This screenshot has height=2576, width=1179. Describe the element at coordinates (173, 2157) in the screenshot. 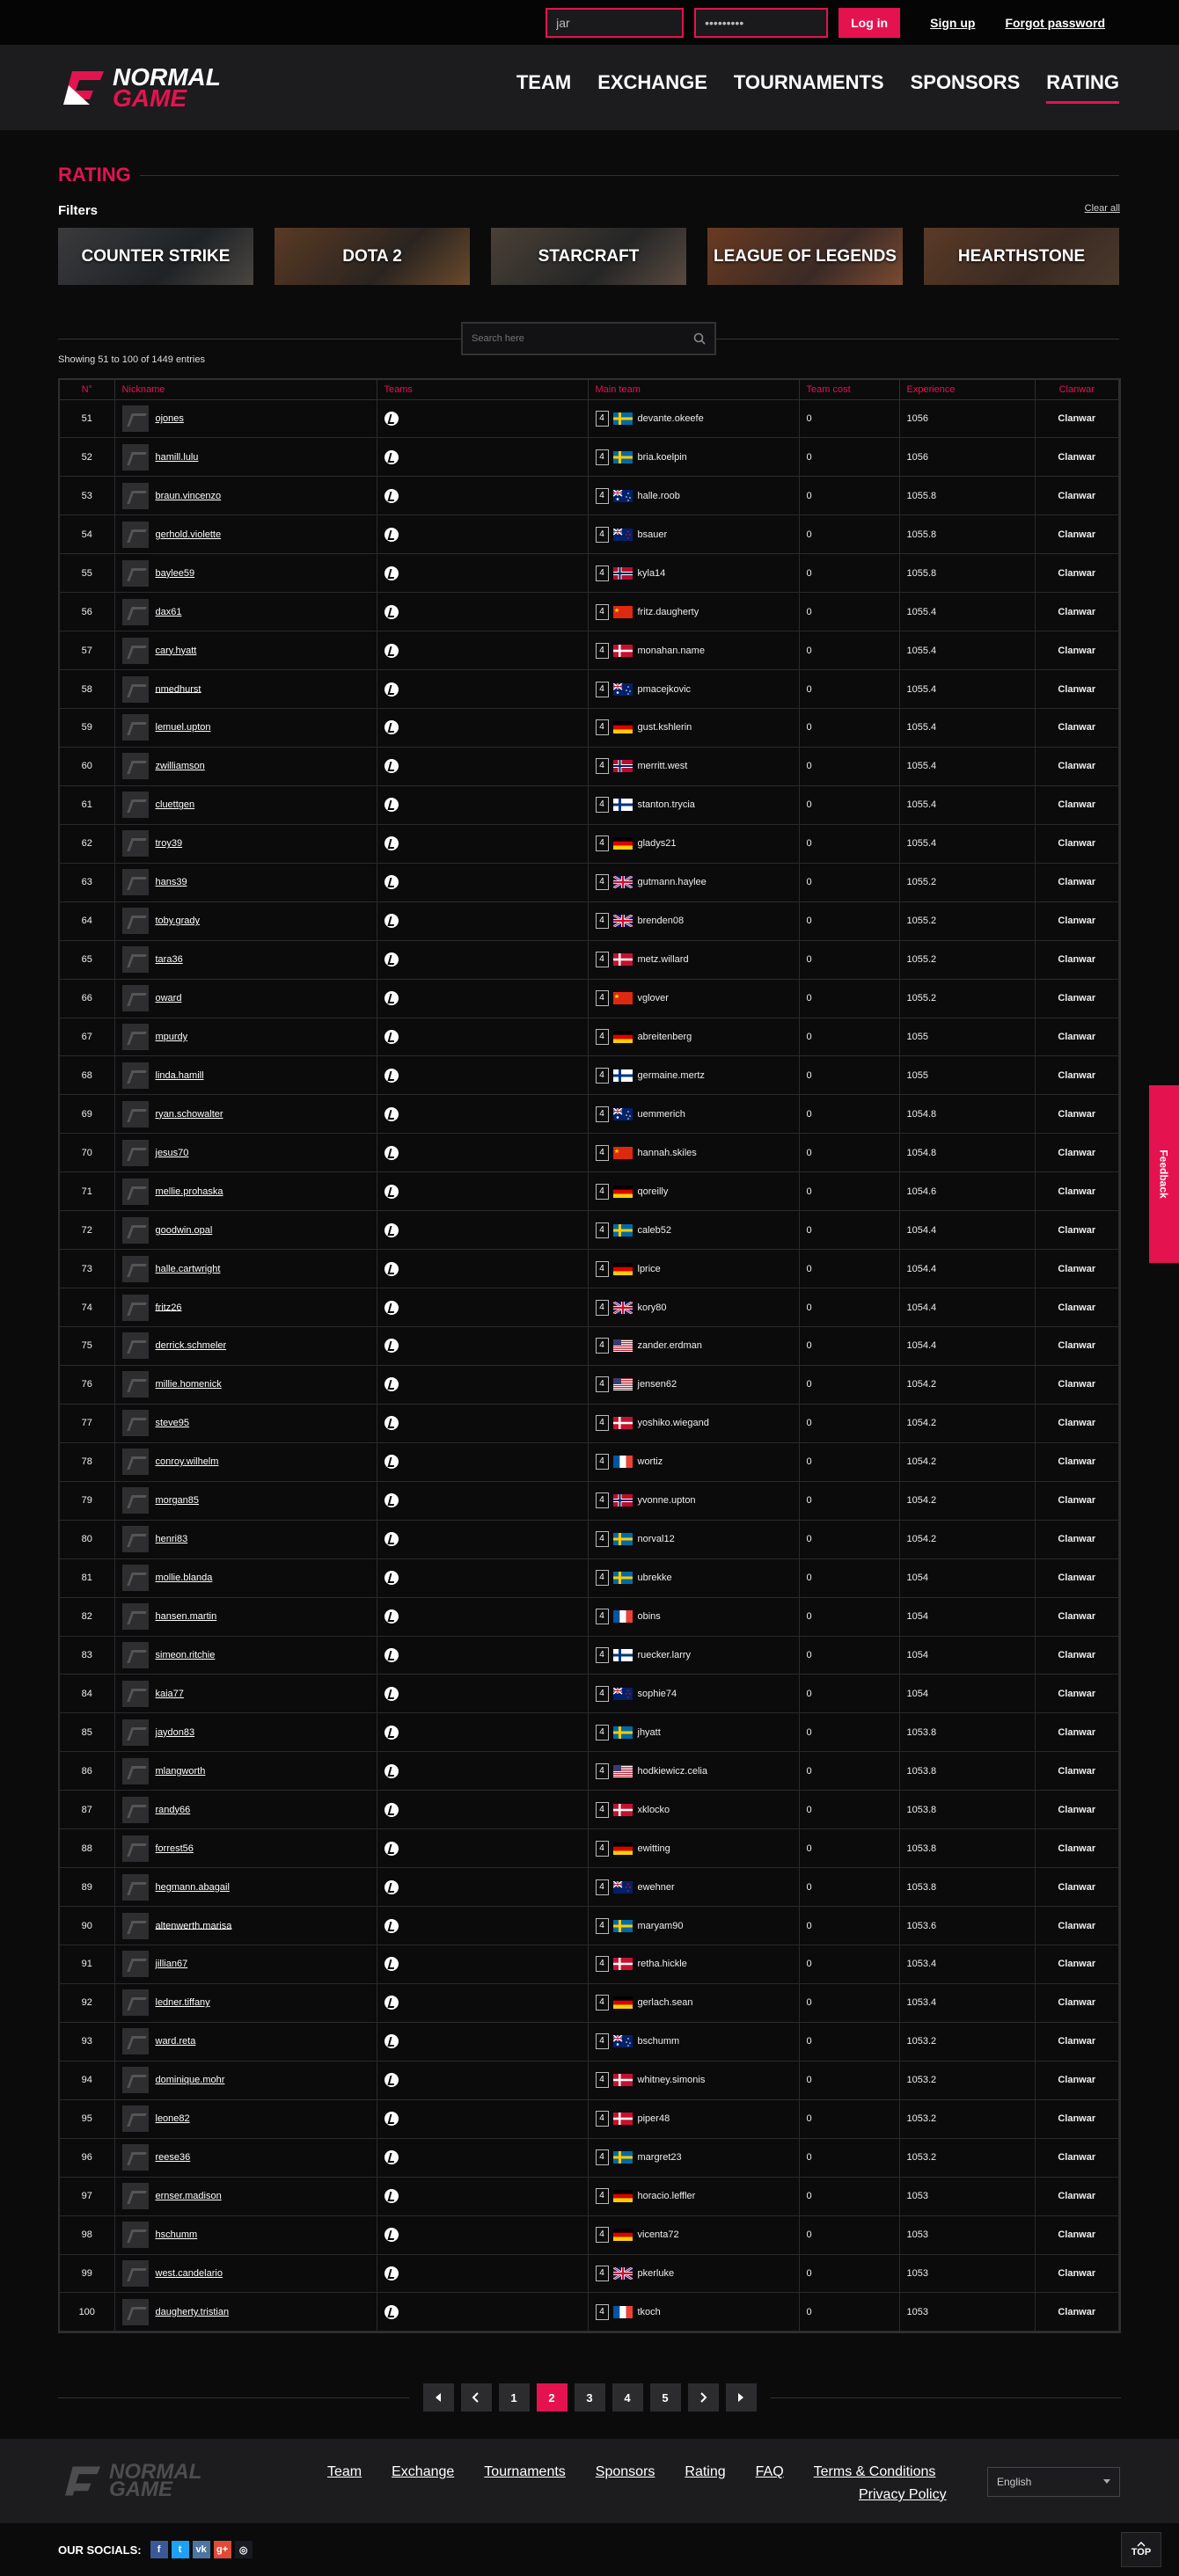

I see `player-nickname-link: reese36` at that location.